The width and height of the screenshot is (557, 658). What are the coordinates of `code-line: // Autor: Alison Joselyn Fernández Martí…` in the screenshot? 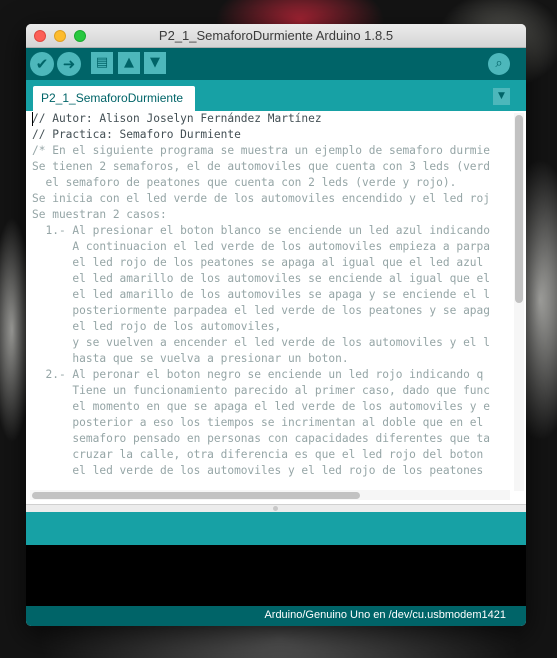 It's located at (271, 119).